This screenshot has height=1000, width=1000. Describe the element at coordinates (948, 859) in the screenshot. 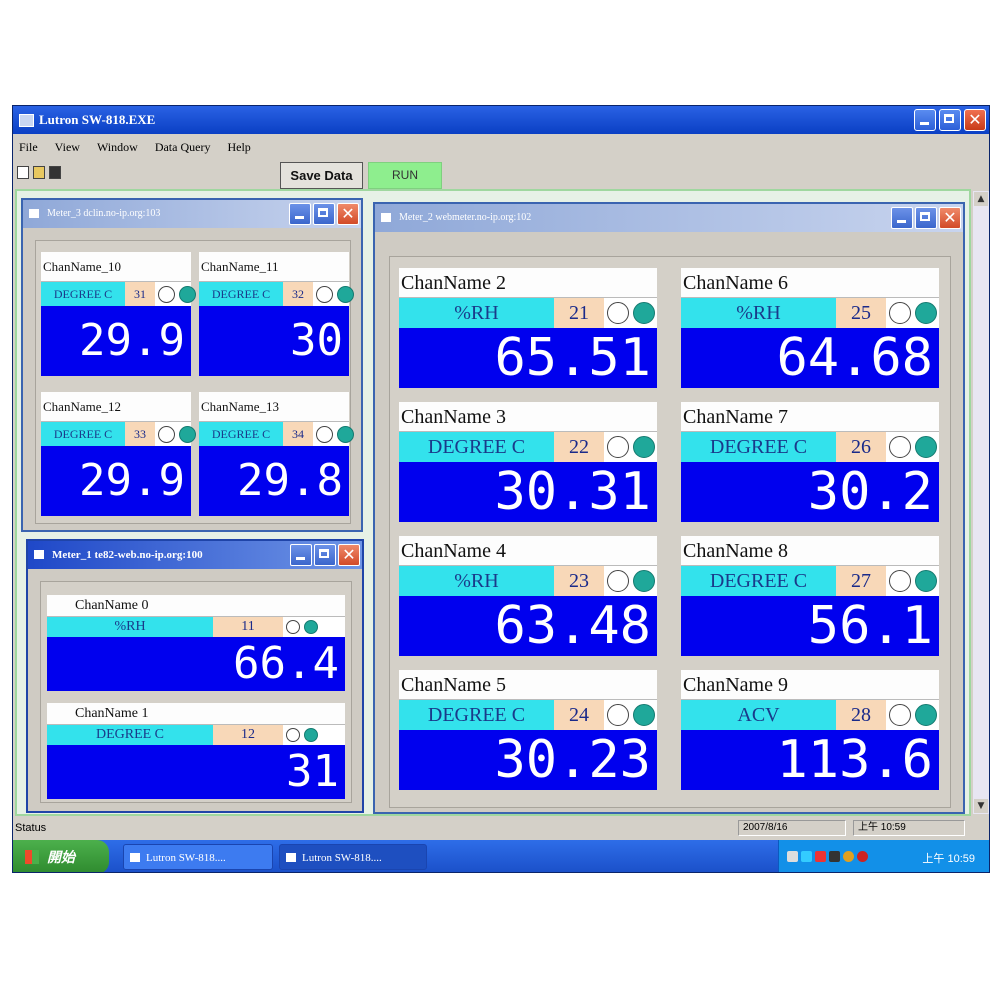

I see `taskbar-clock: 上午 10:59` at that location.